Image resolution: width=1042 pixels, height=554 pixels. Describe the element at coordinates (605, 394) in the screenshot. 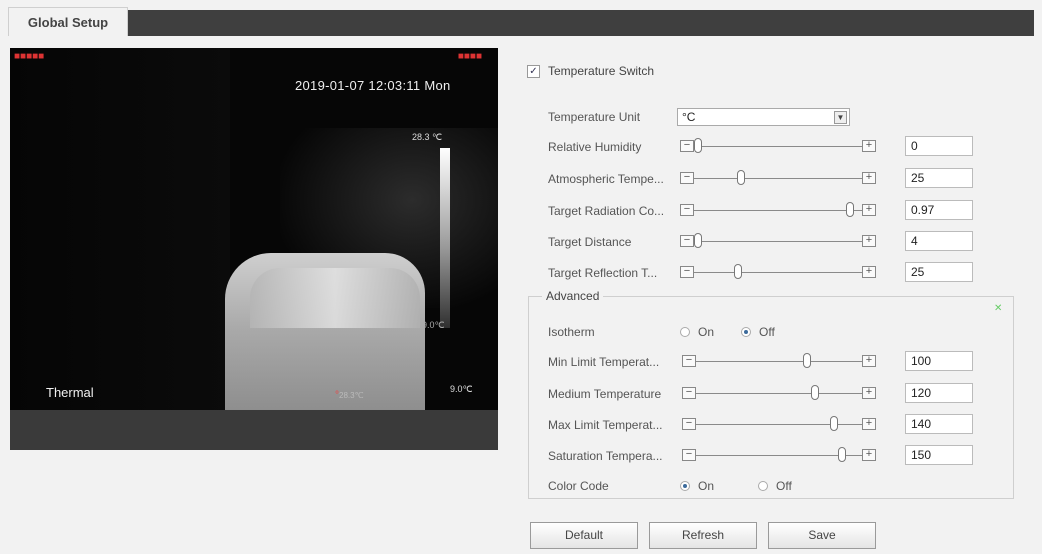

I see `medium-temperature-label: Medium Temperature` at that location.